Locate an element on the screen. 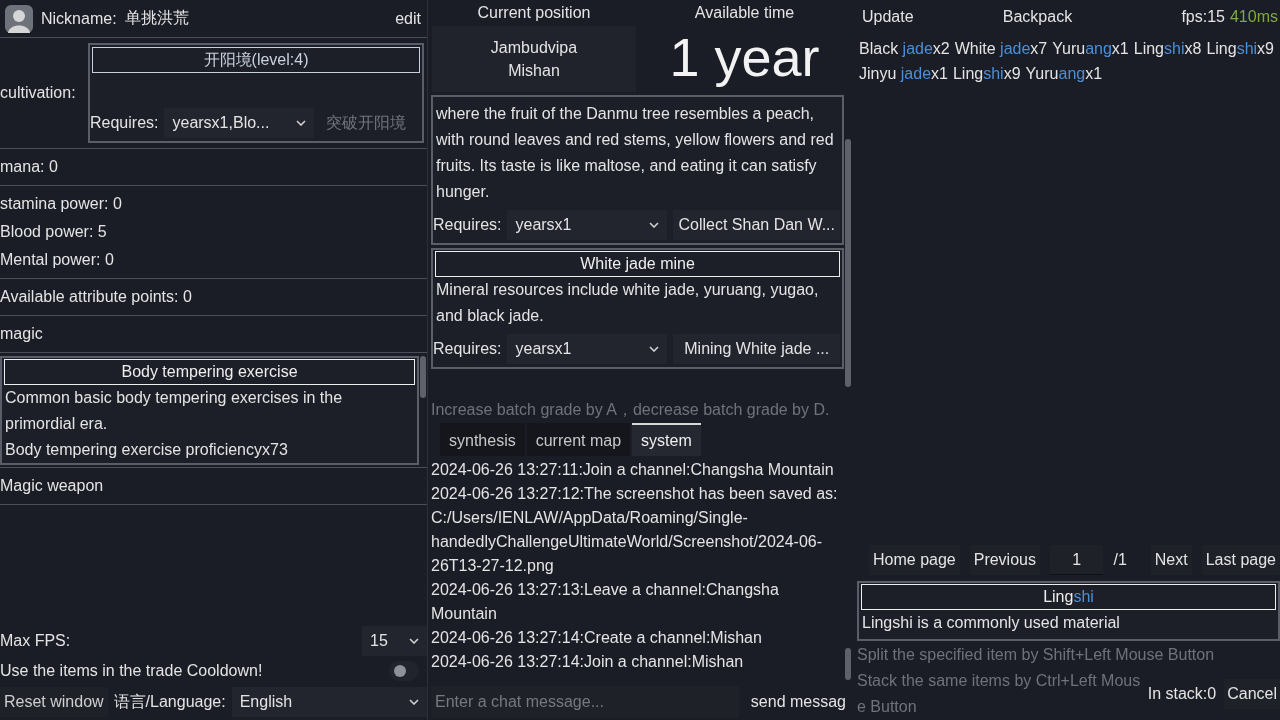 Image resolution: width=1280 pixels, height=720 pixels. nickname-text: 单挑洪荒 is located at coordinates (156, 18).